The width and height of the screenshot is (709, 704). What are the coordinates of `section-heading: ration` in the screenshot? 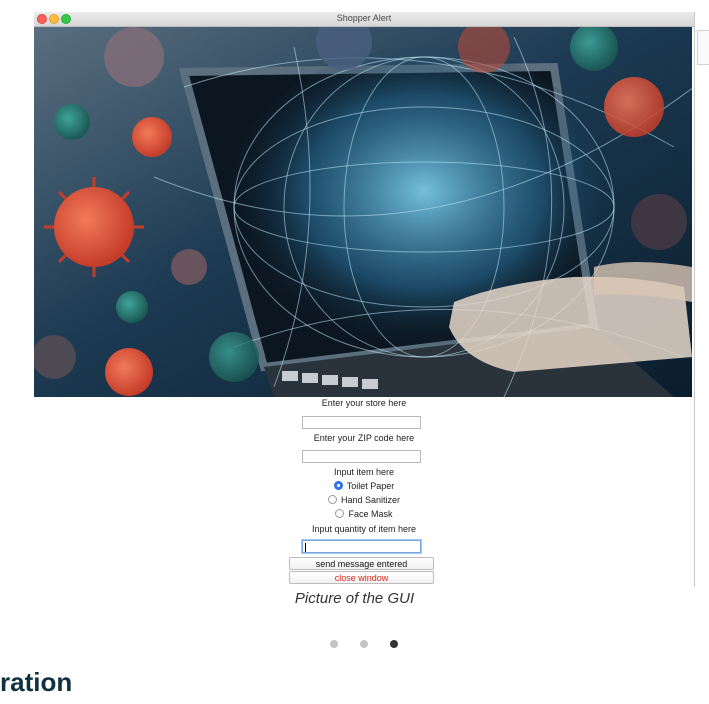 It's located at (36, 682).